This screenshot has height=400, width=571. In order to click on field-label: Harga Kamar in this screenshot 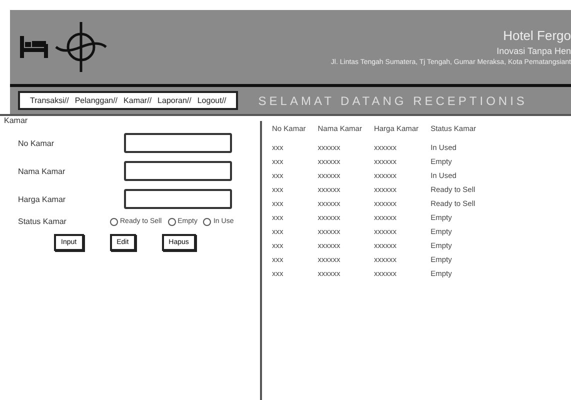, I will do `click(42, 199)`.